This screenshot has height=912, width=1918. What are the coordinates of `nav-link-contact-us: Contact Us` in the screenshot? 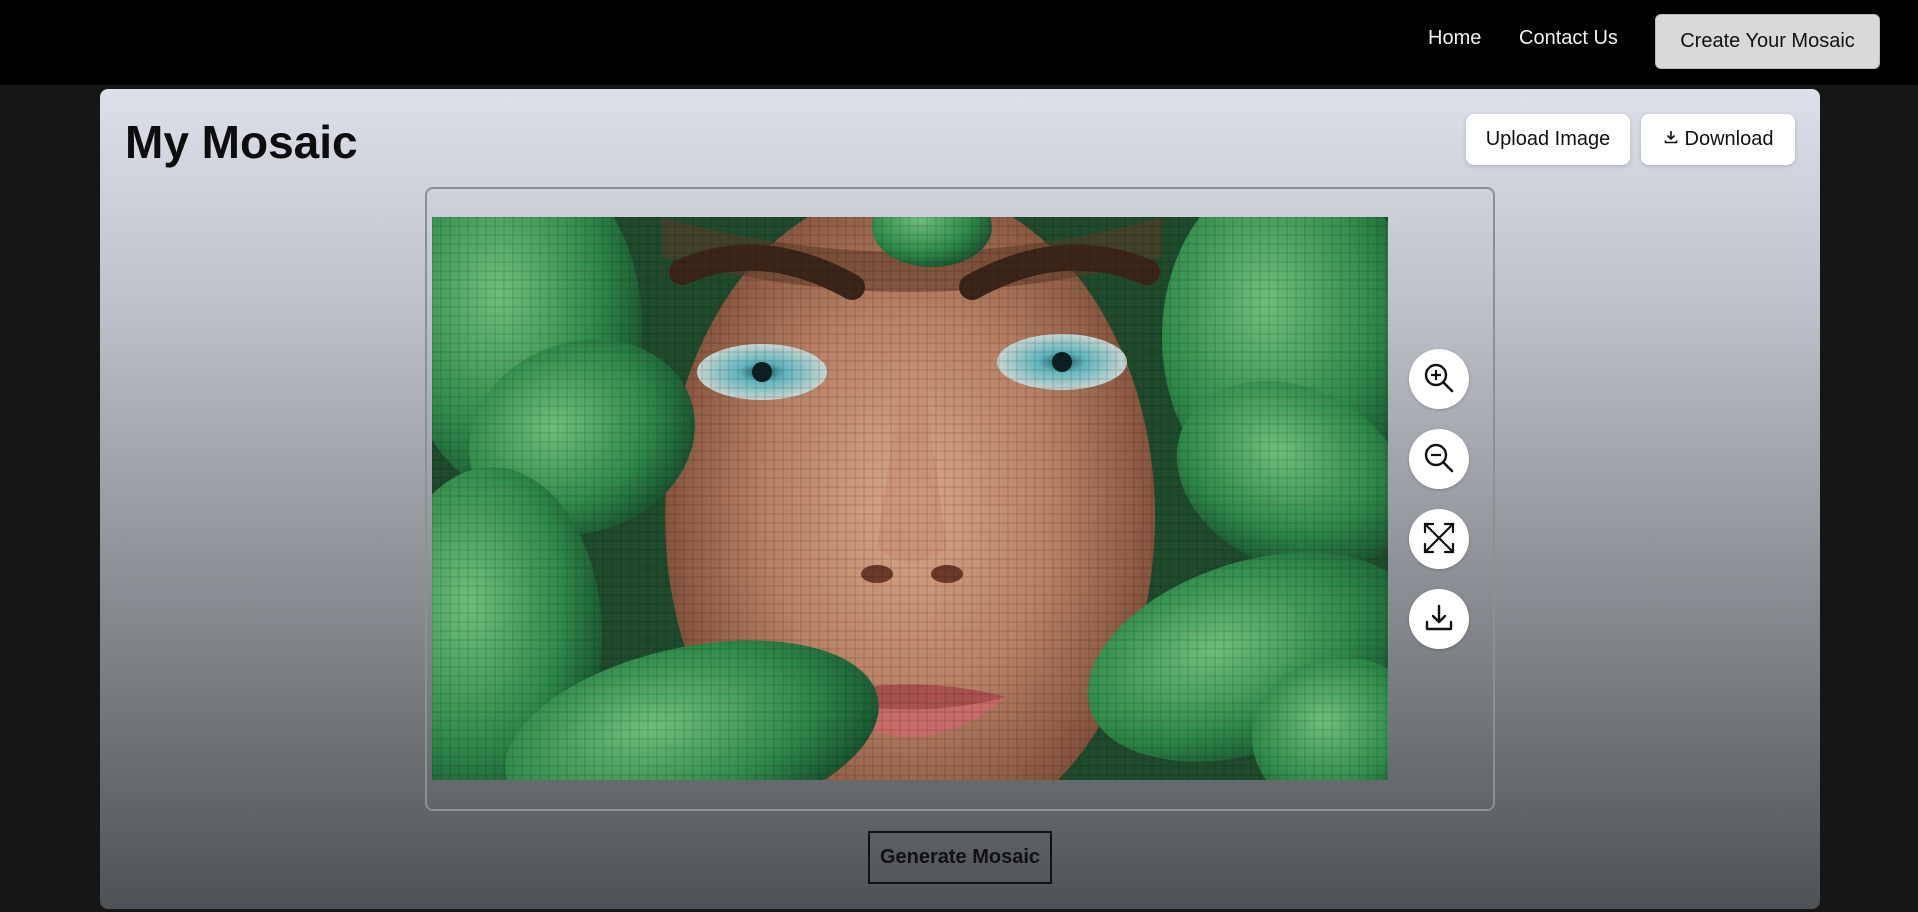 It's located at (1568, 38).